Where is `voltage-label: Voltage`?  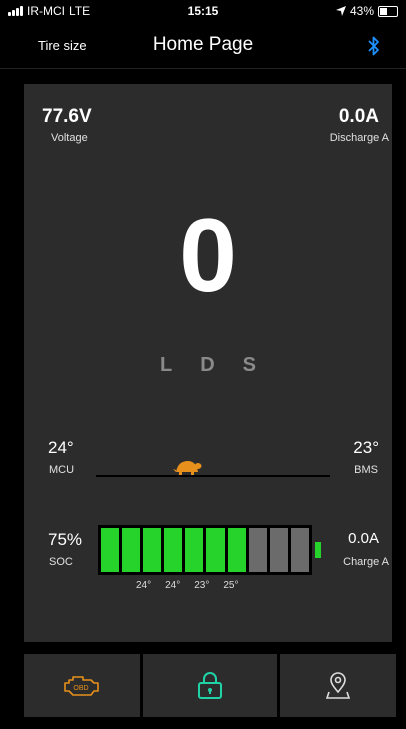 voltage-label: Voltage is located at coordinates (69, 138).